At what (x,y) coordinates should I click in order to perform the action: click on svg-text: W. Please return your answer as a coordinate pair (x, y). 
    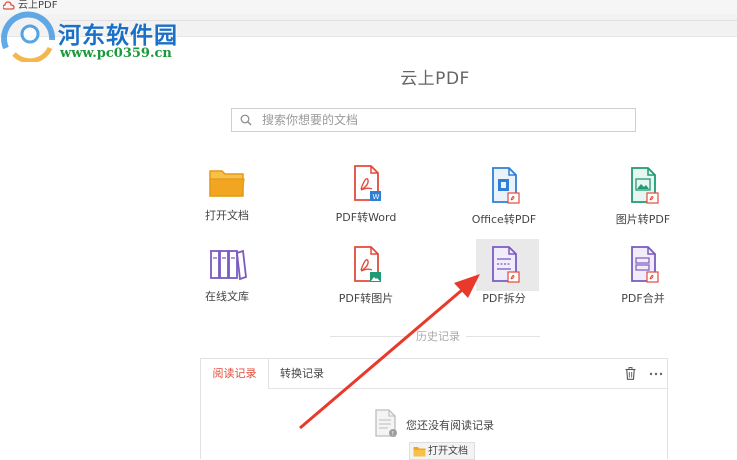
    Looking at the image, I should click on (376, 197).